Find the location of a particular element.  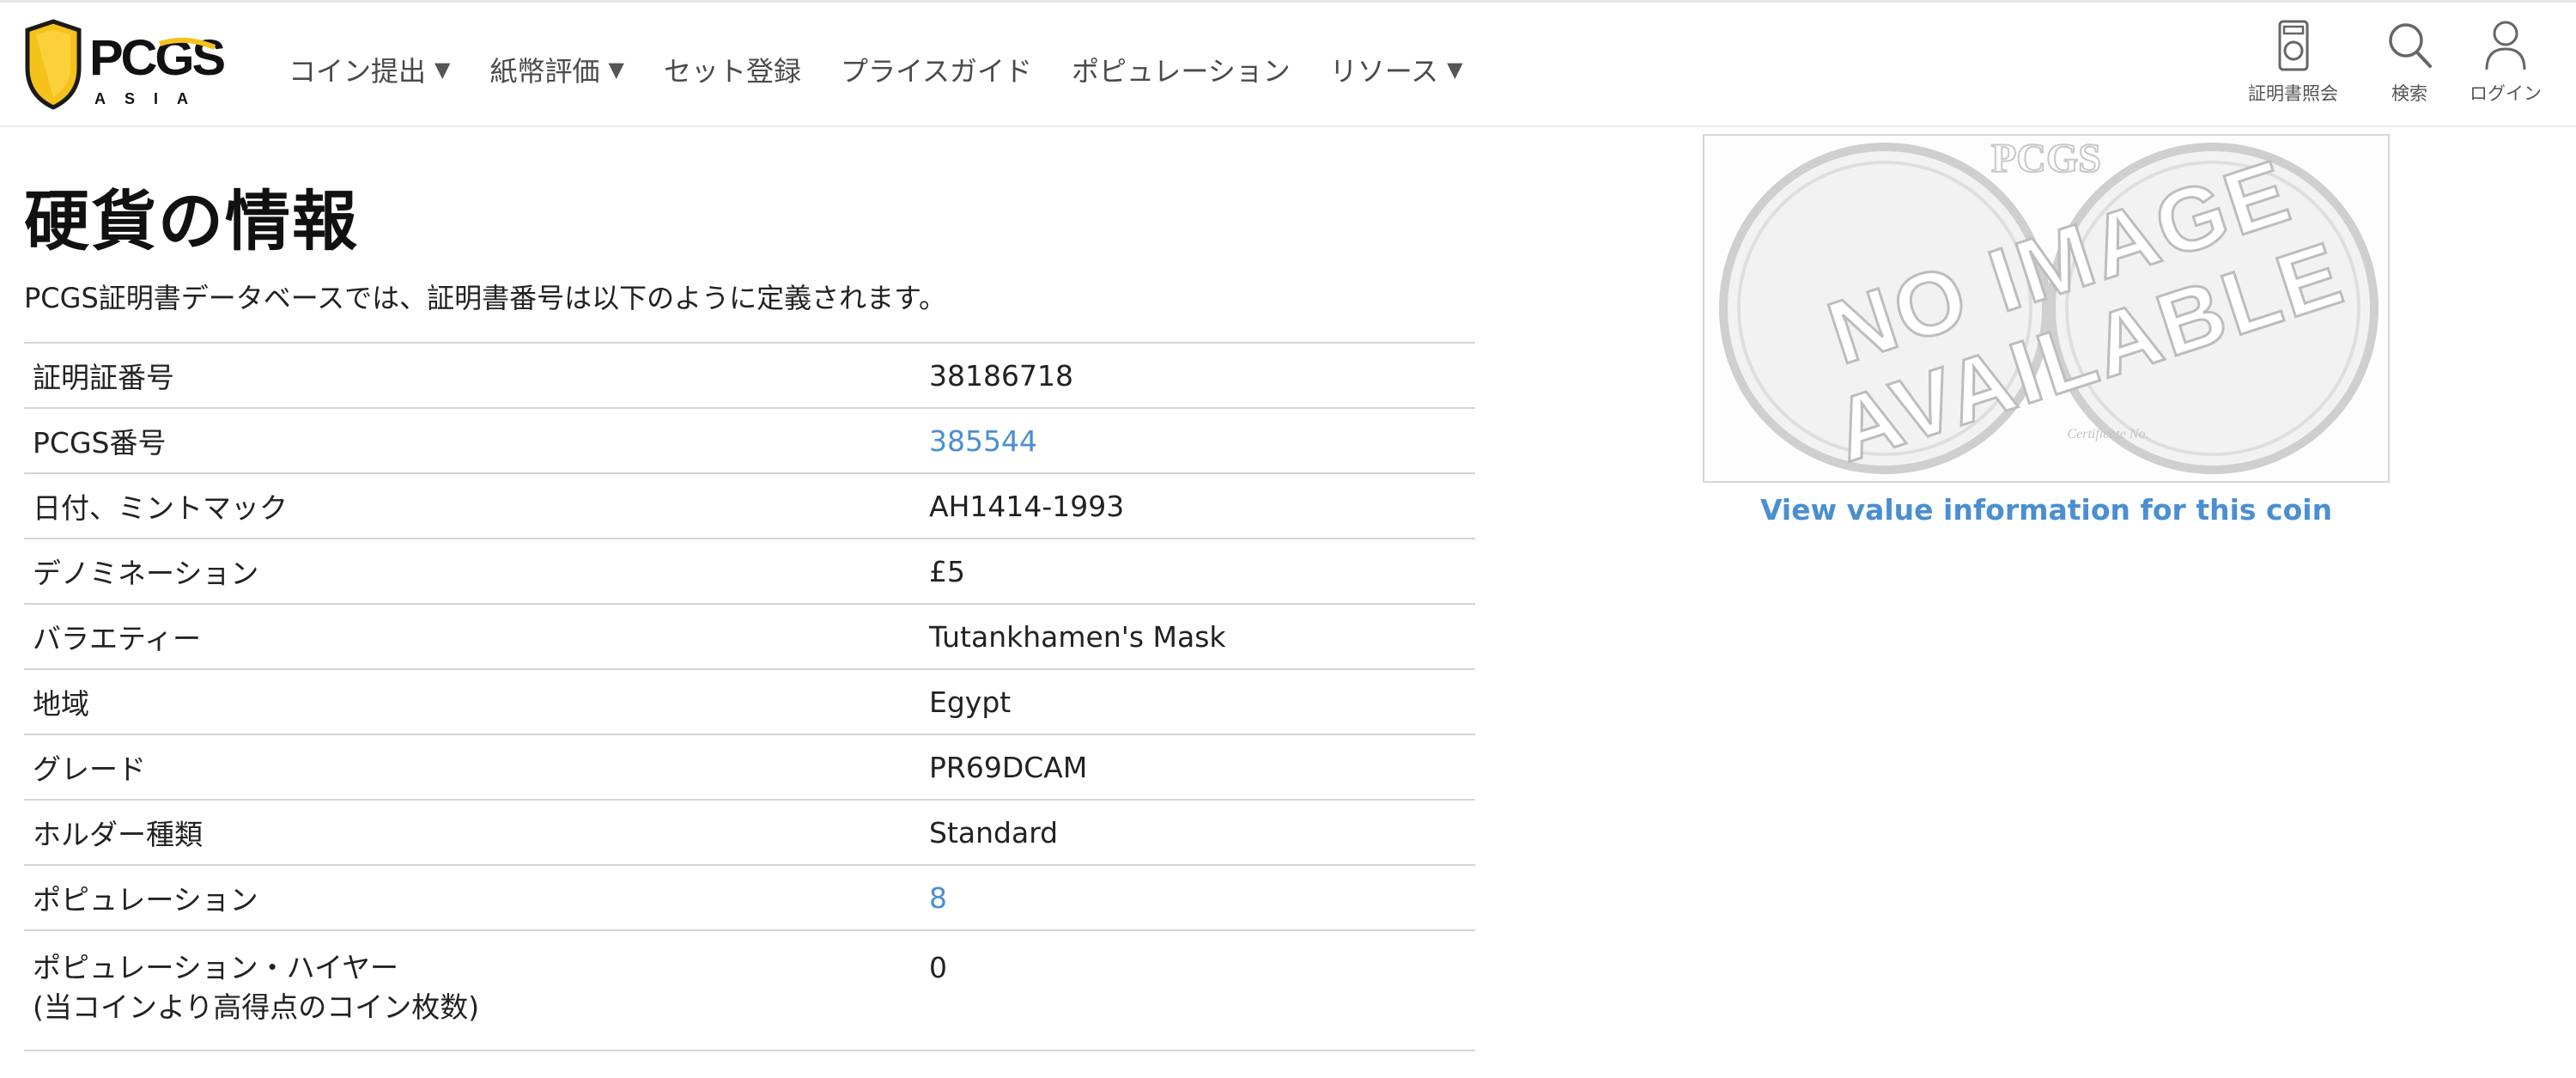

row-value: 38186718 is located at coordinates (1001, 375).